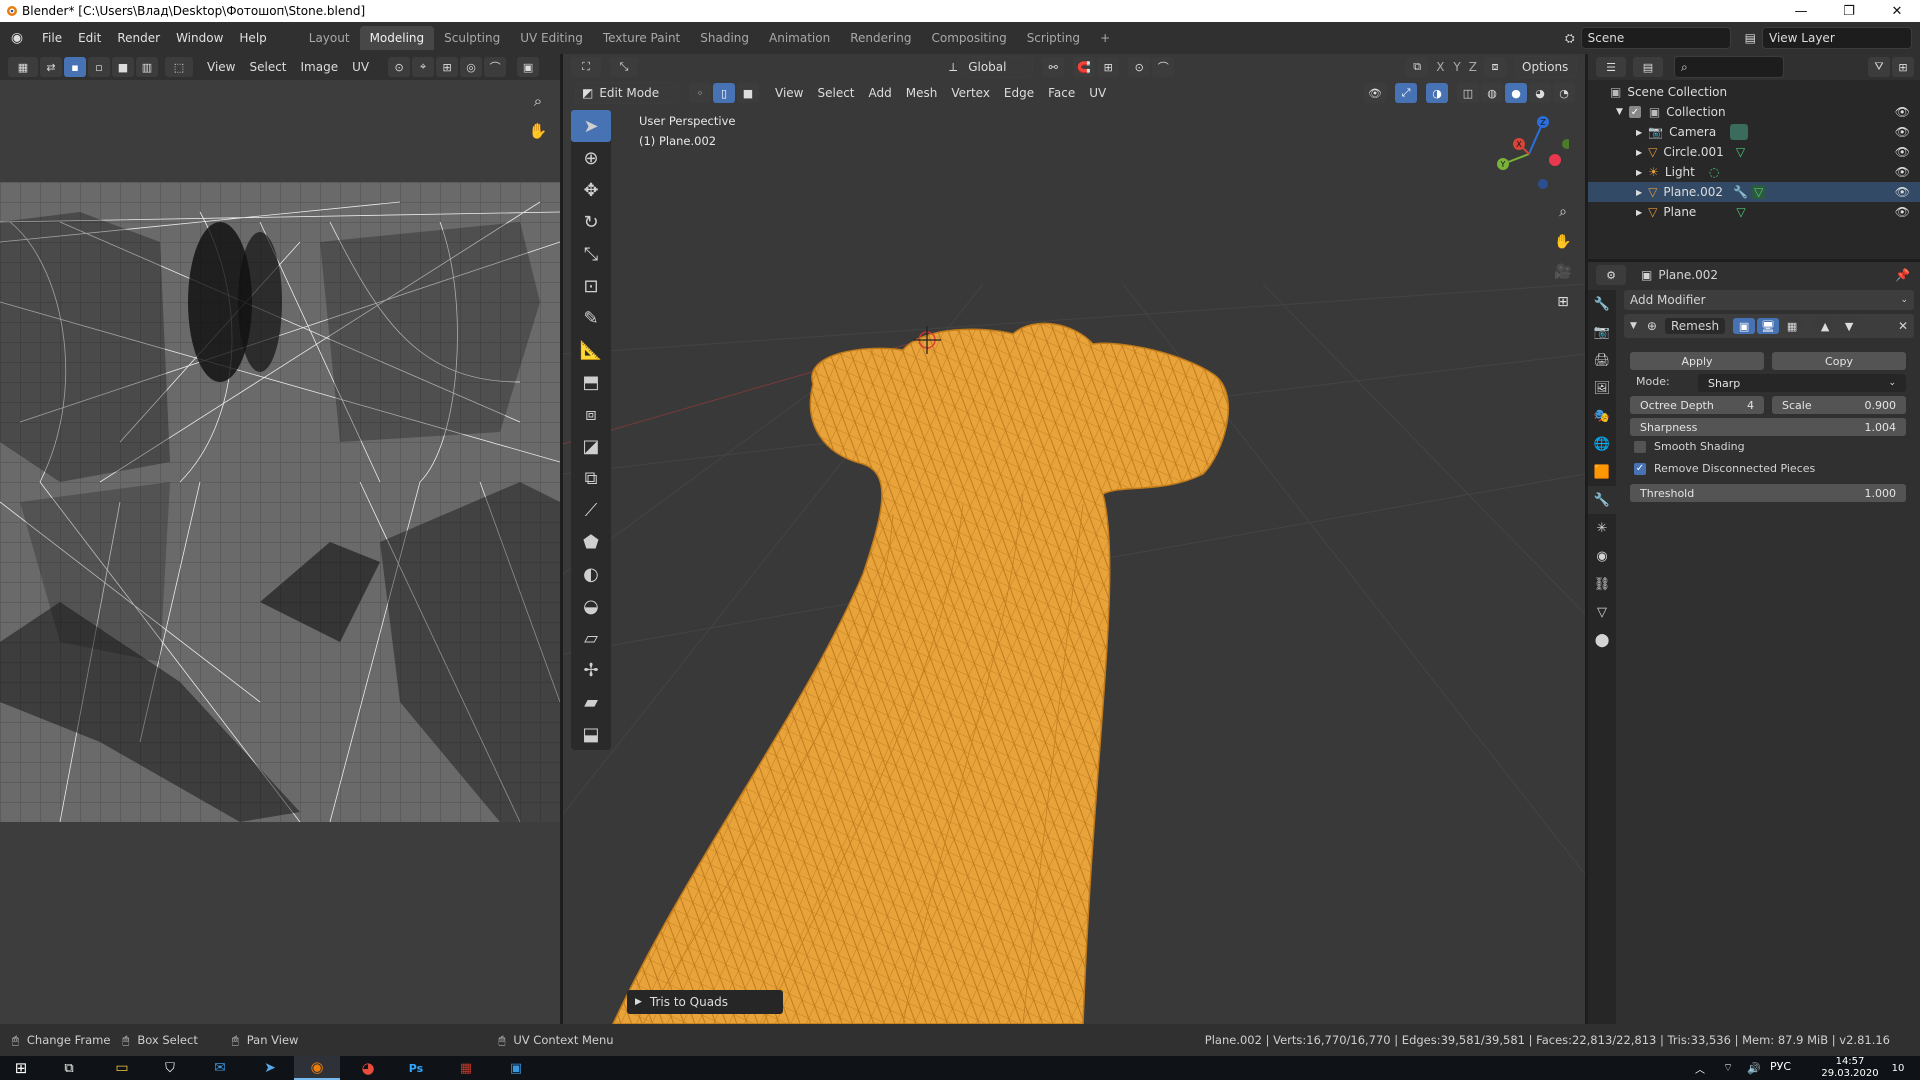 Image resolution: width=1920 pixels, height=1080 pixels. I want to click on outliner-item-camera: ▶ 📷 Camera 👁, so click(1754, 132).